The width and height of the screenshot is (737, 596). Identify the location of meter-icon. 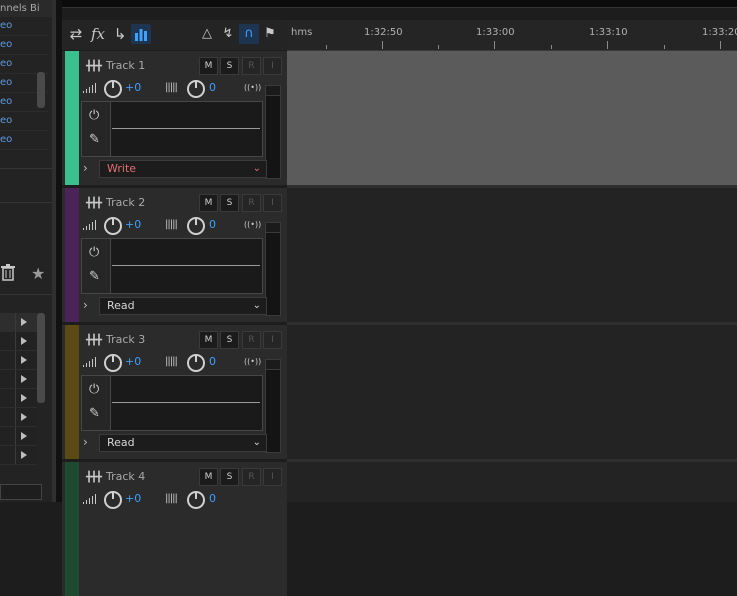
(141, 34).